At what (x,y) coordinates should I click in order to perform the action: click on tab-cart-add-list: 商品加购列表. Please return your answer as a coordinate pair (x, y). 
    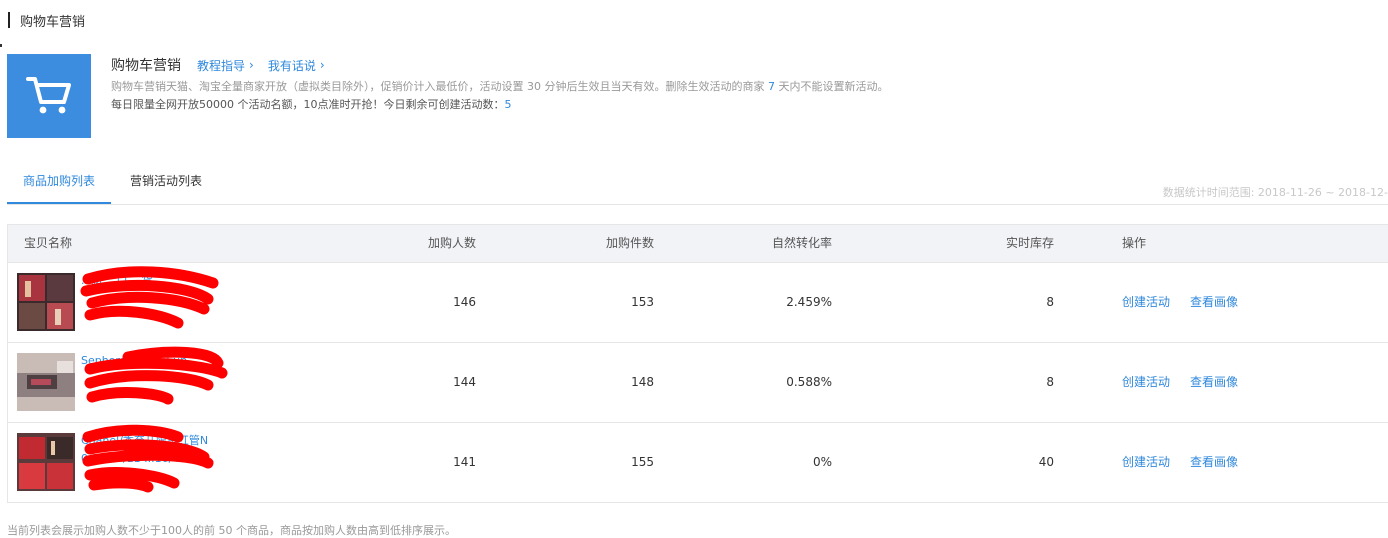
    Looking at the image, I should click on (59, 182).